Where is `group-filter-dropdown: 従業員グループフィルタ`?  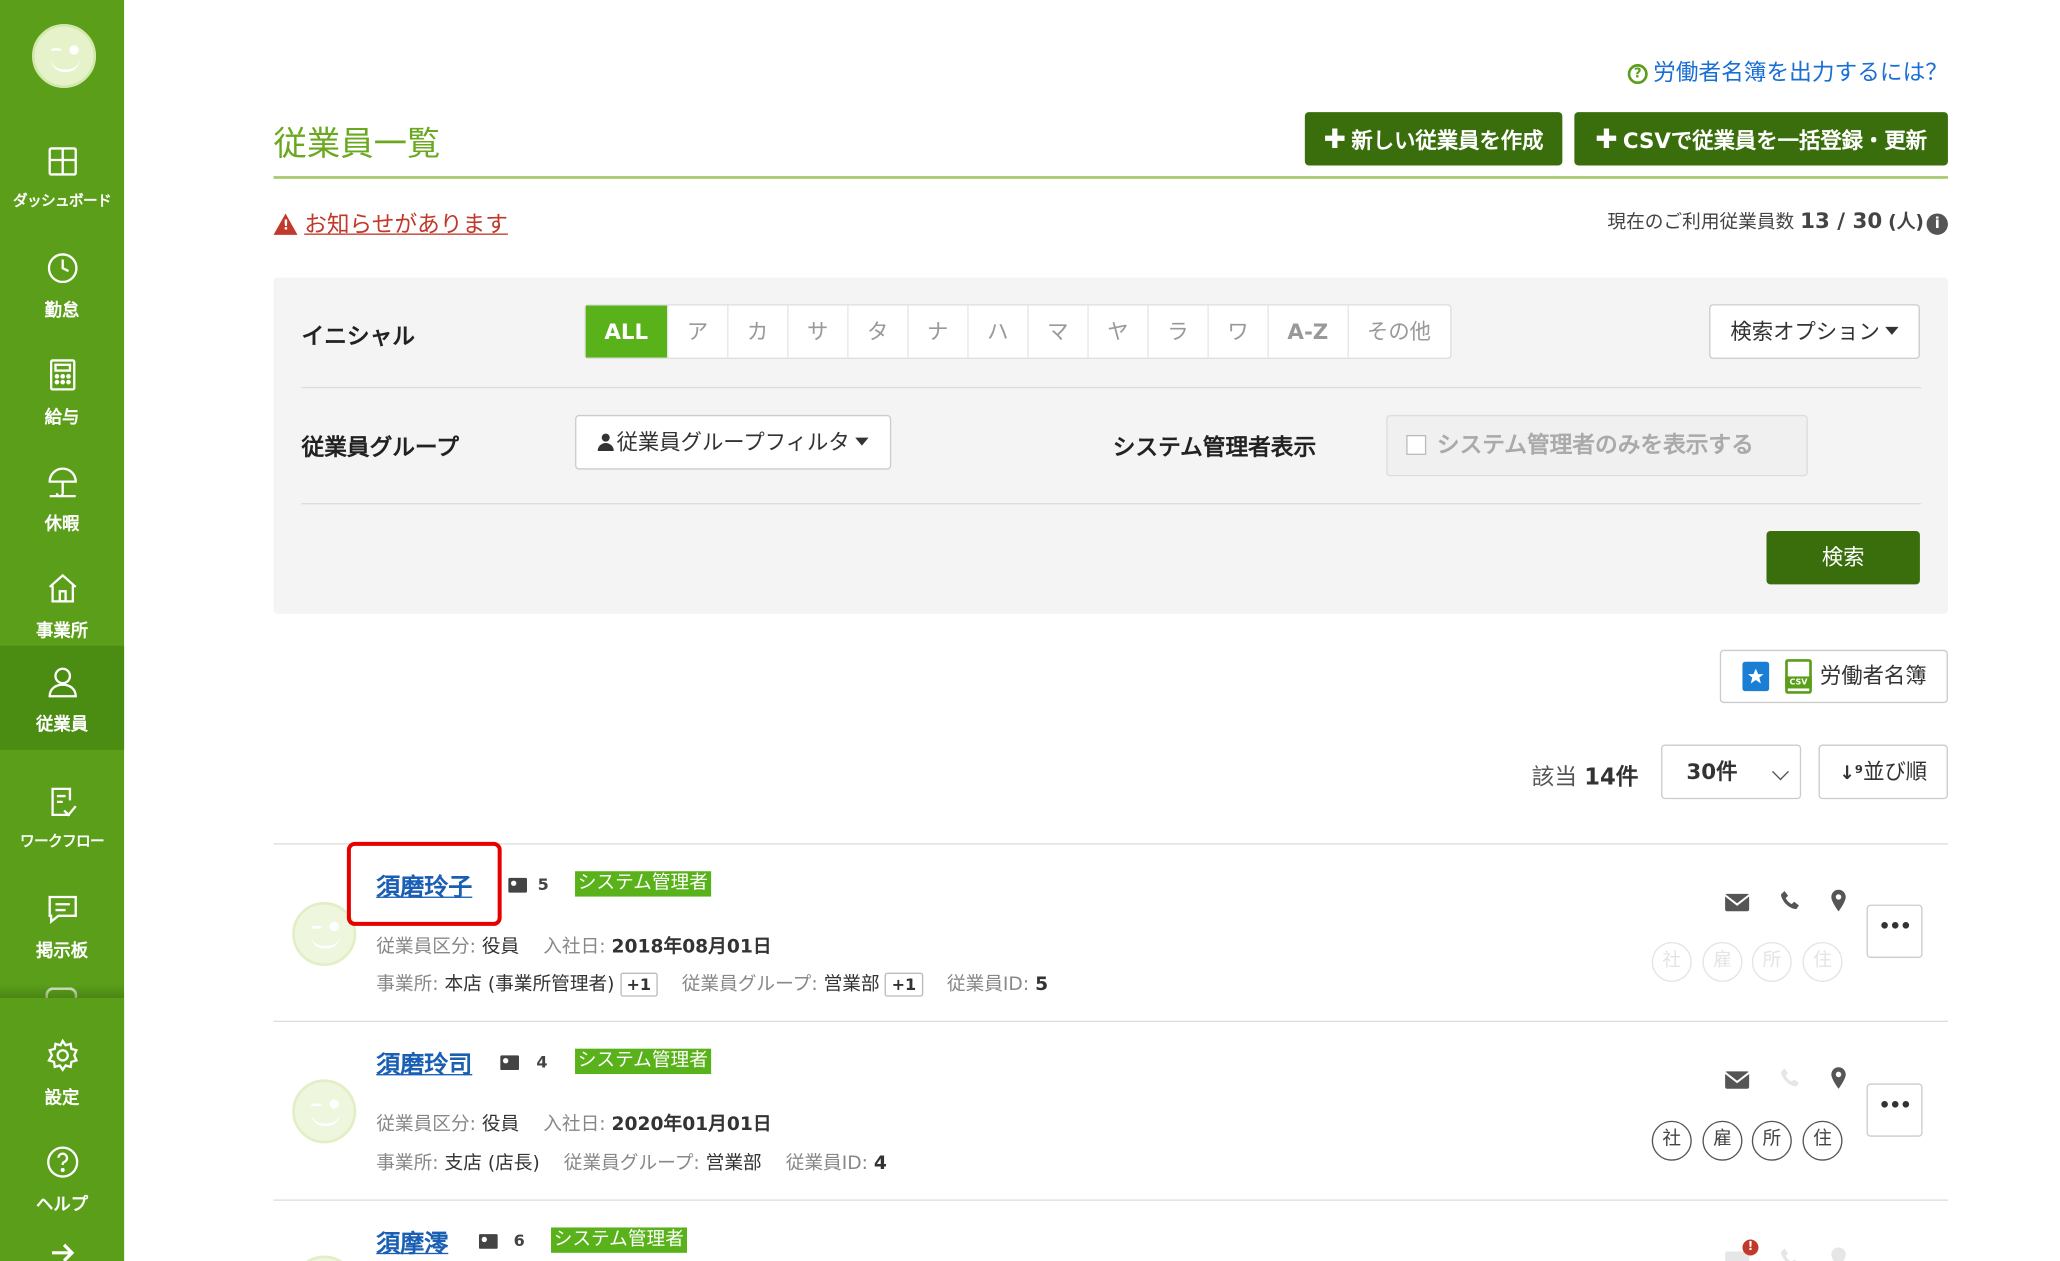
group-filter-dropdown: 従業員グループフィルタ is located at coordinates (733, 442).